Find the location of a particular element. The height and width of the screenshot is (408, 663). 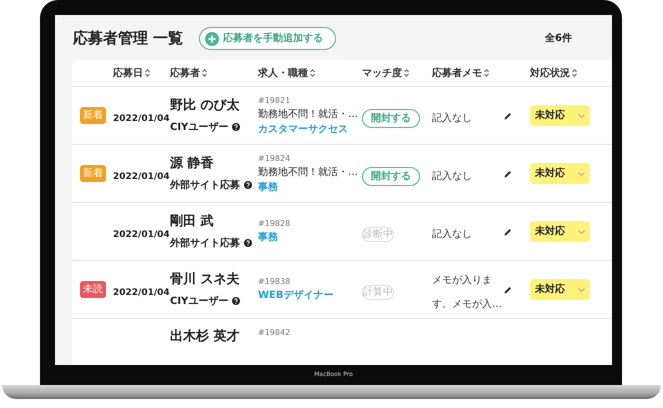

job-number: #19821 is located at coordinates (275, 100).